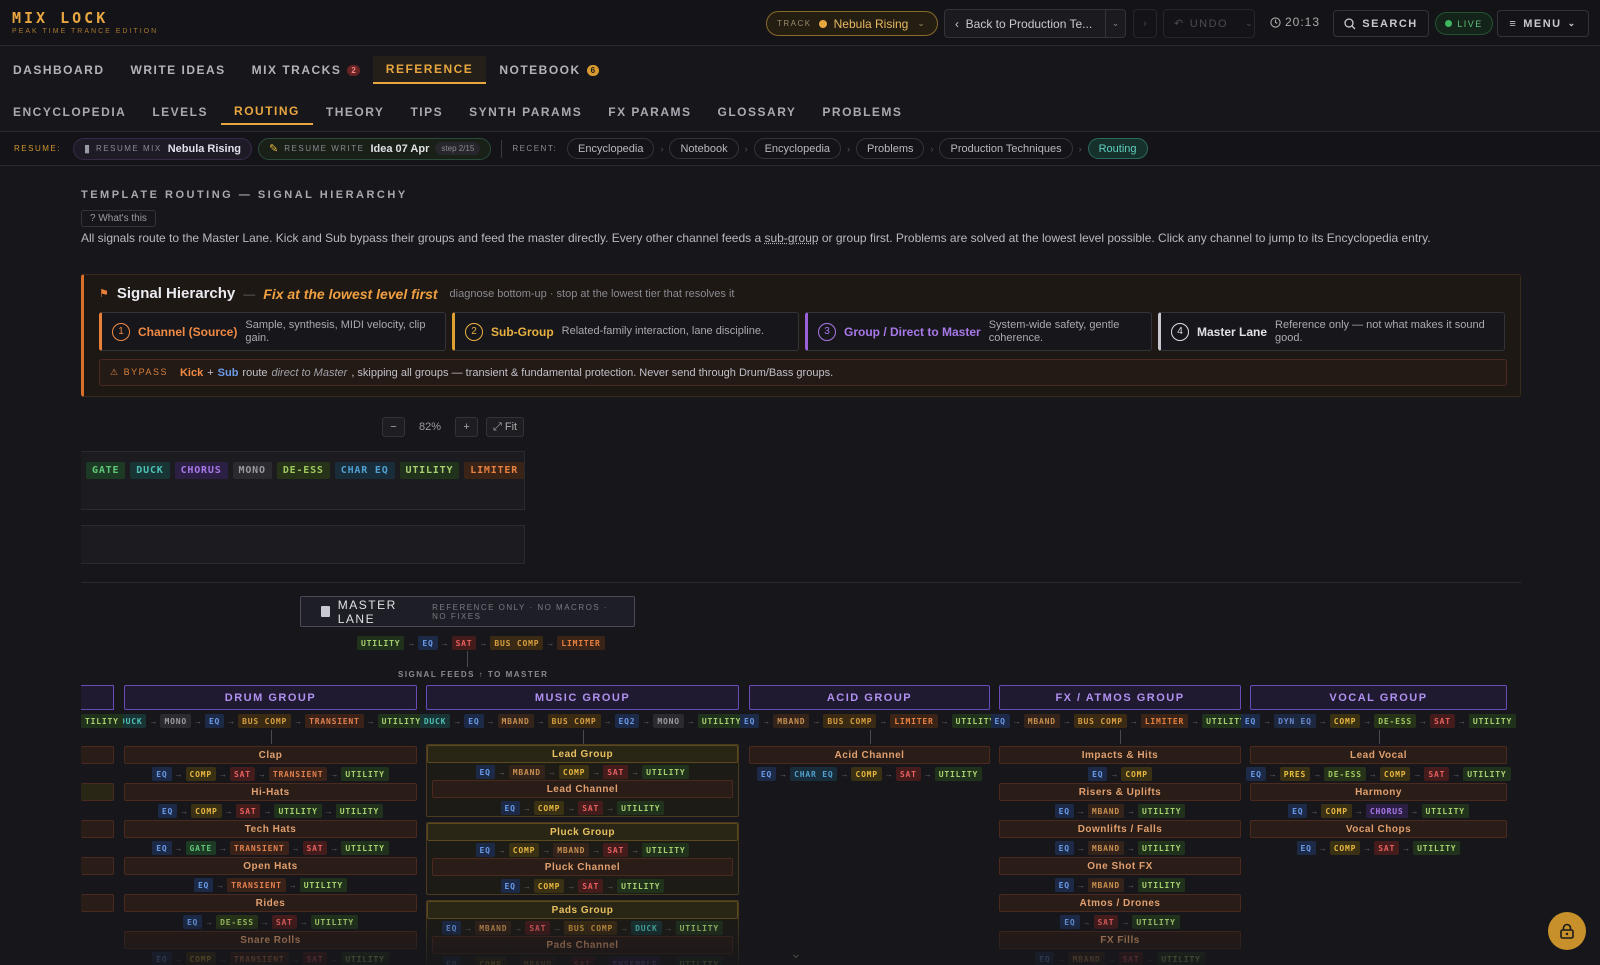 The width and height of the screenshot is (1600, 965). What do you see at coordinates (270, 755) in the screenshot?
I see `channel-node: Clap` at bounding box center [270, 755].